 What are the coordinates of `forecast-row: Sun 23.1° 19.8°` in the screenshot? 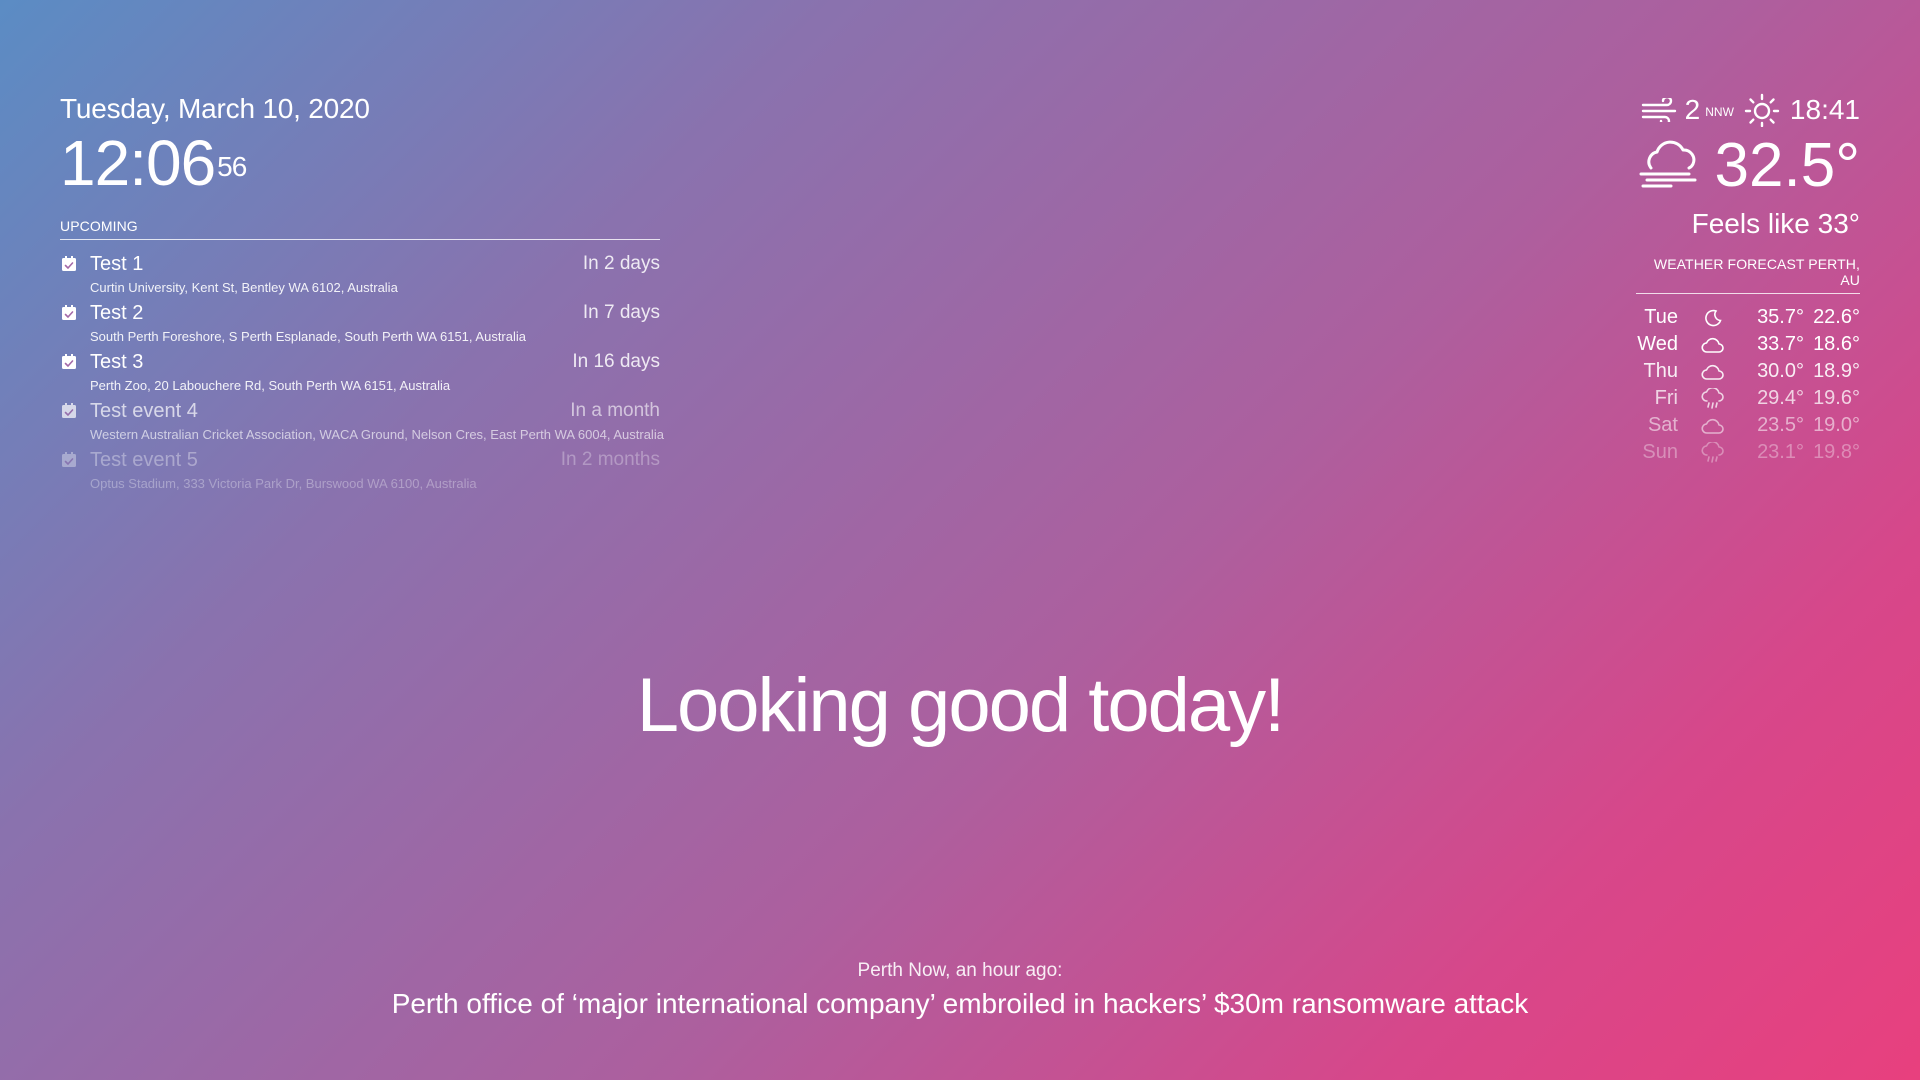 It's located at (1748, 452).